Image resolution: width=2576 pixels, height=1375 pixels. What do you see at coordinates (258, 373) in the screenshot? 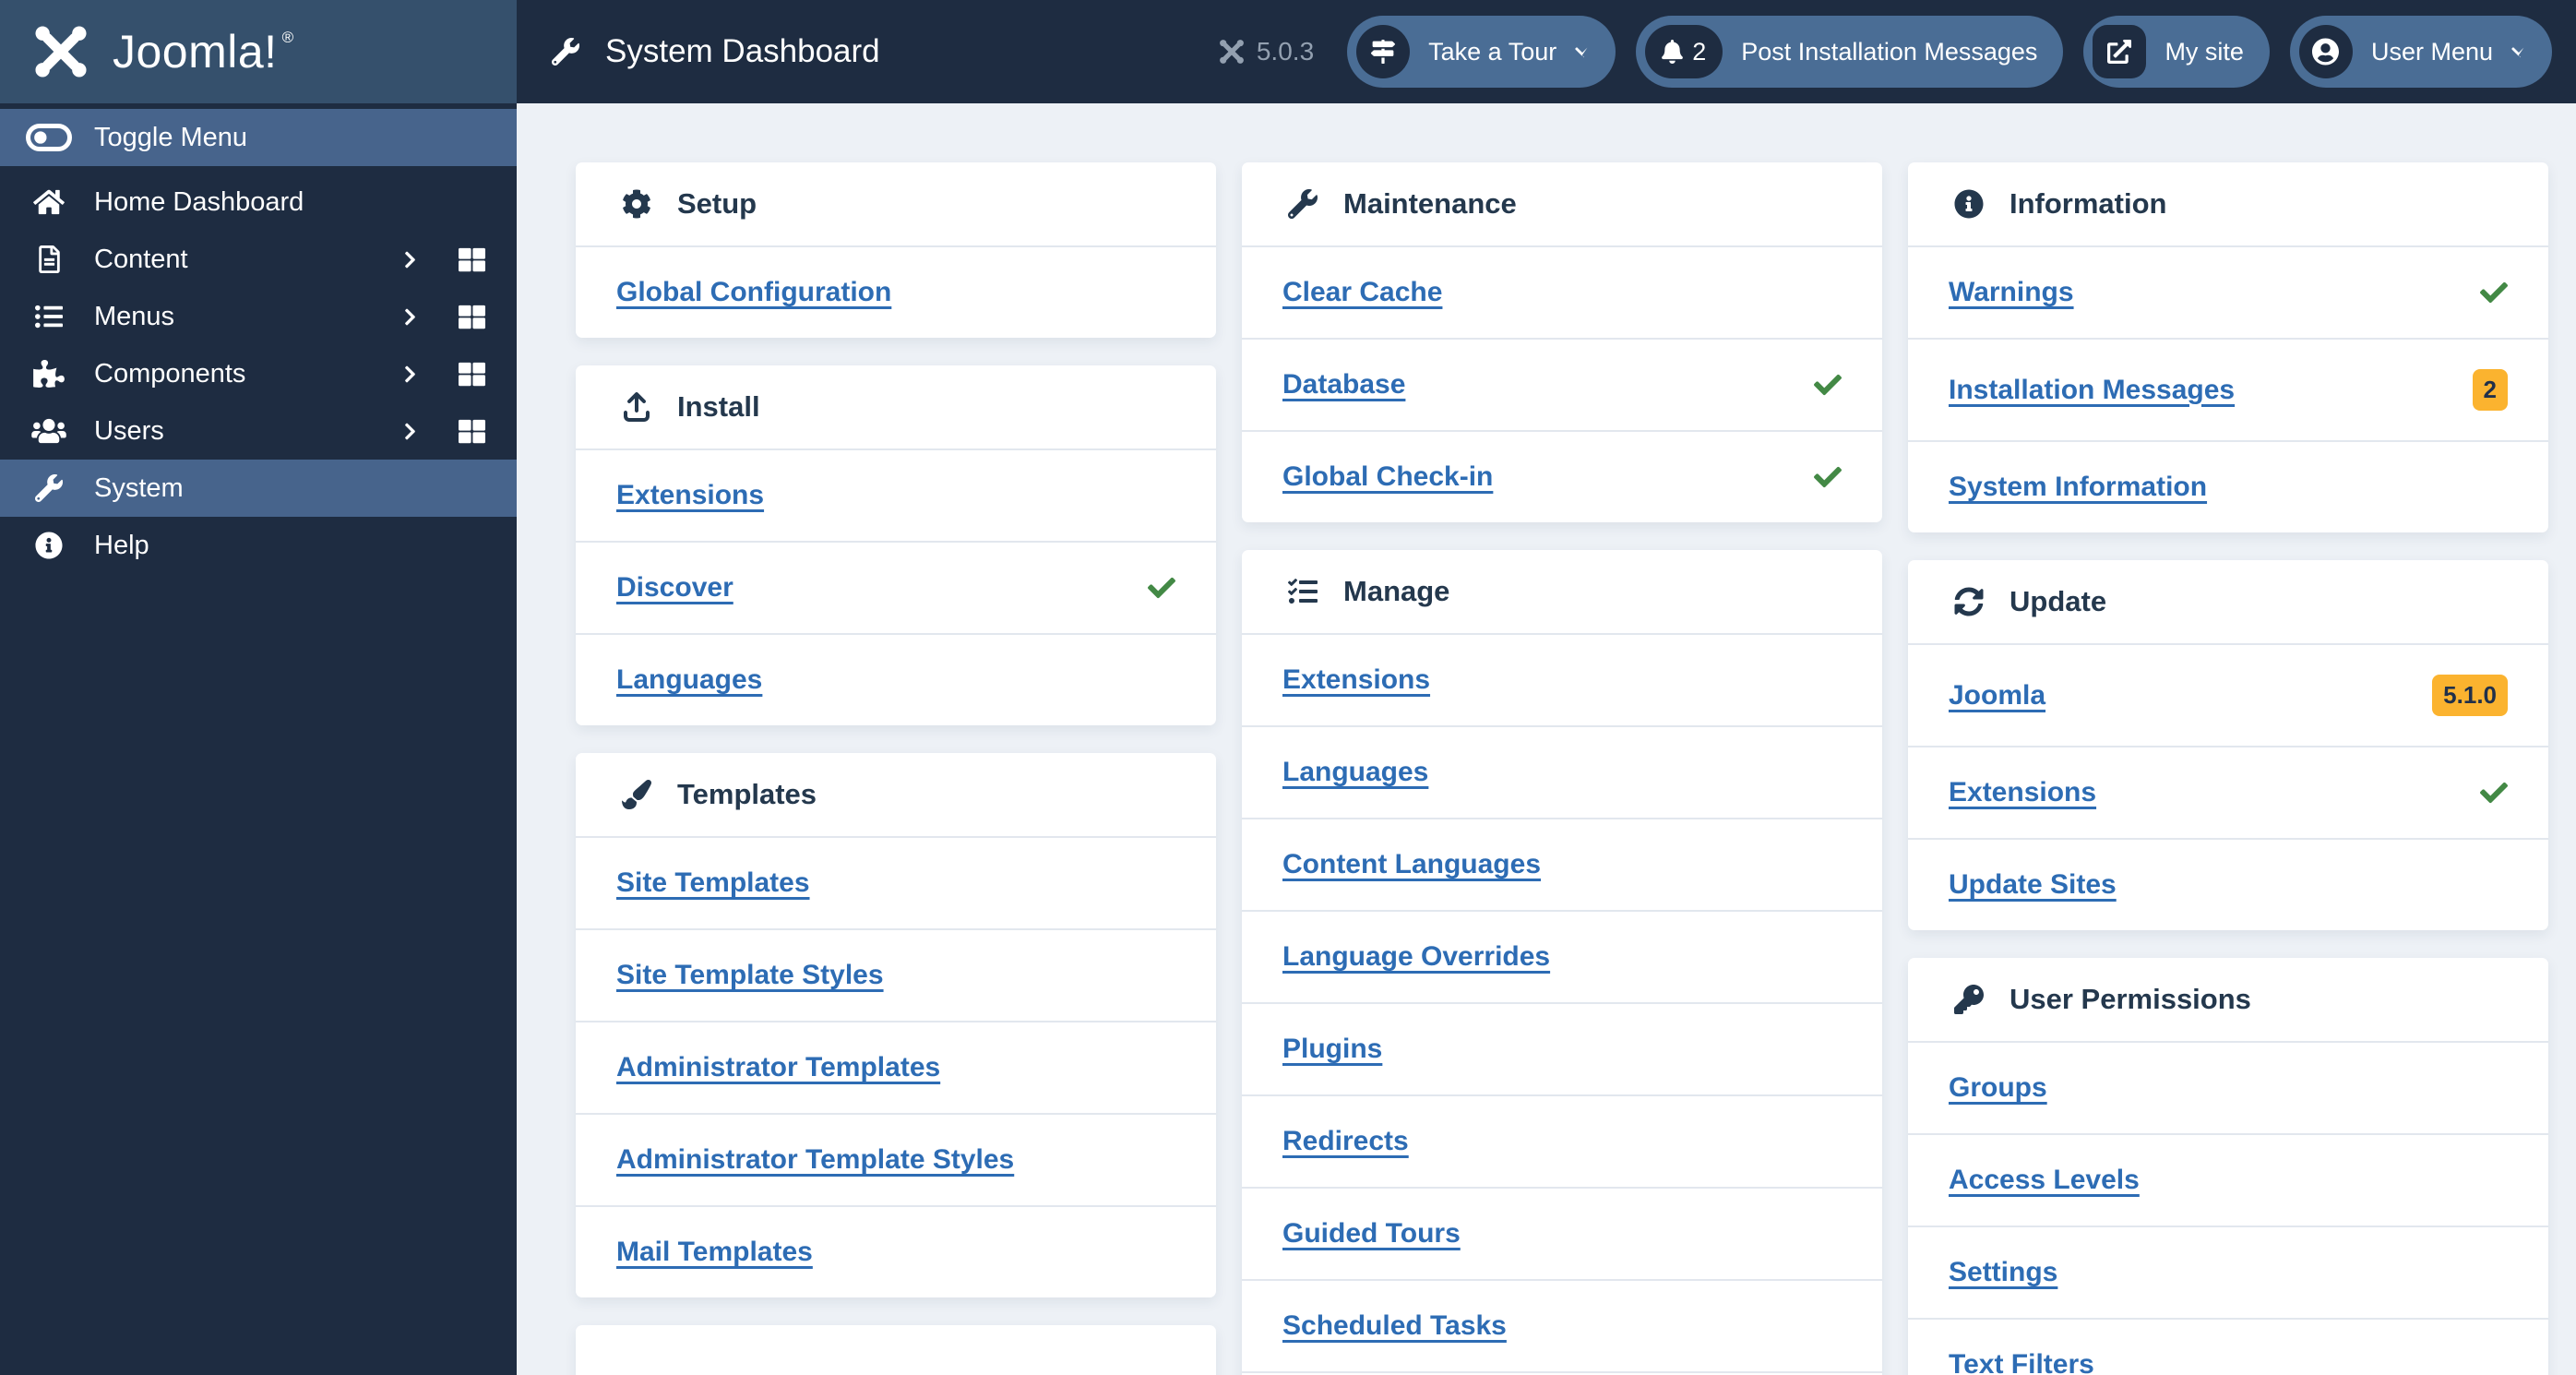
I see `sidebar-item-components: Components` at bounding box center [258, 373].